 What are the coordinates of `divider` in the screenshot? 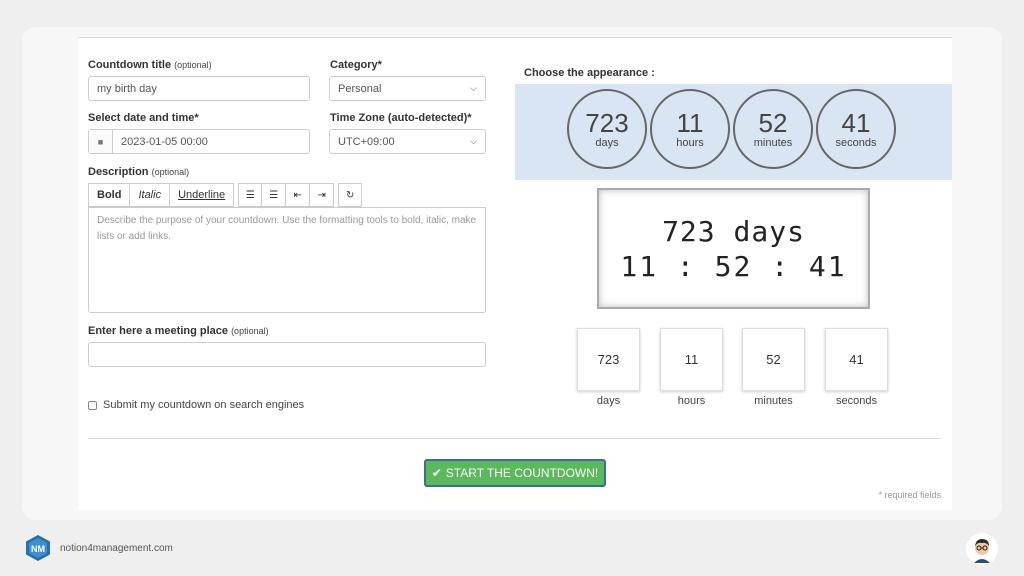 It's located at (514, 438).